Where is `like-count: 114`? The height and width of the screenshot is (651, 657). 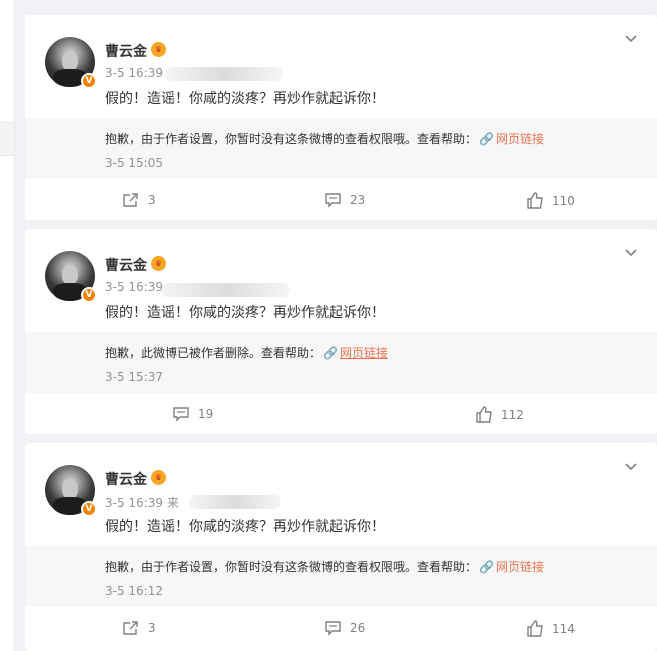 like-count: 114 is located at coordinates (563, 628).